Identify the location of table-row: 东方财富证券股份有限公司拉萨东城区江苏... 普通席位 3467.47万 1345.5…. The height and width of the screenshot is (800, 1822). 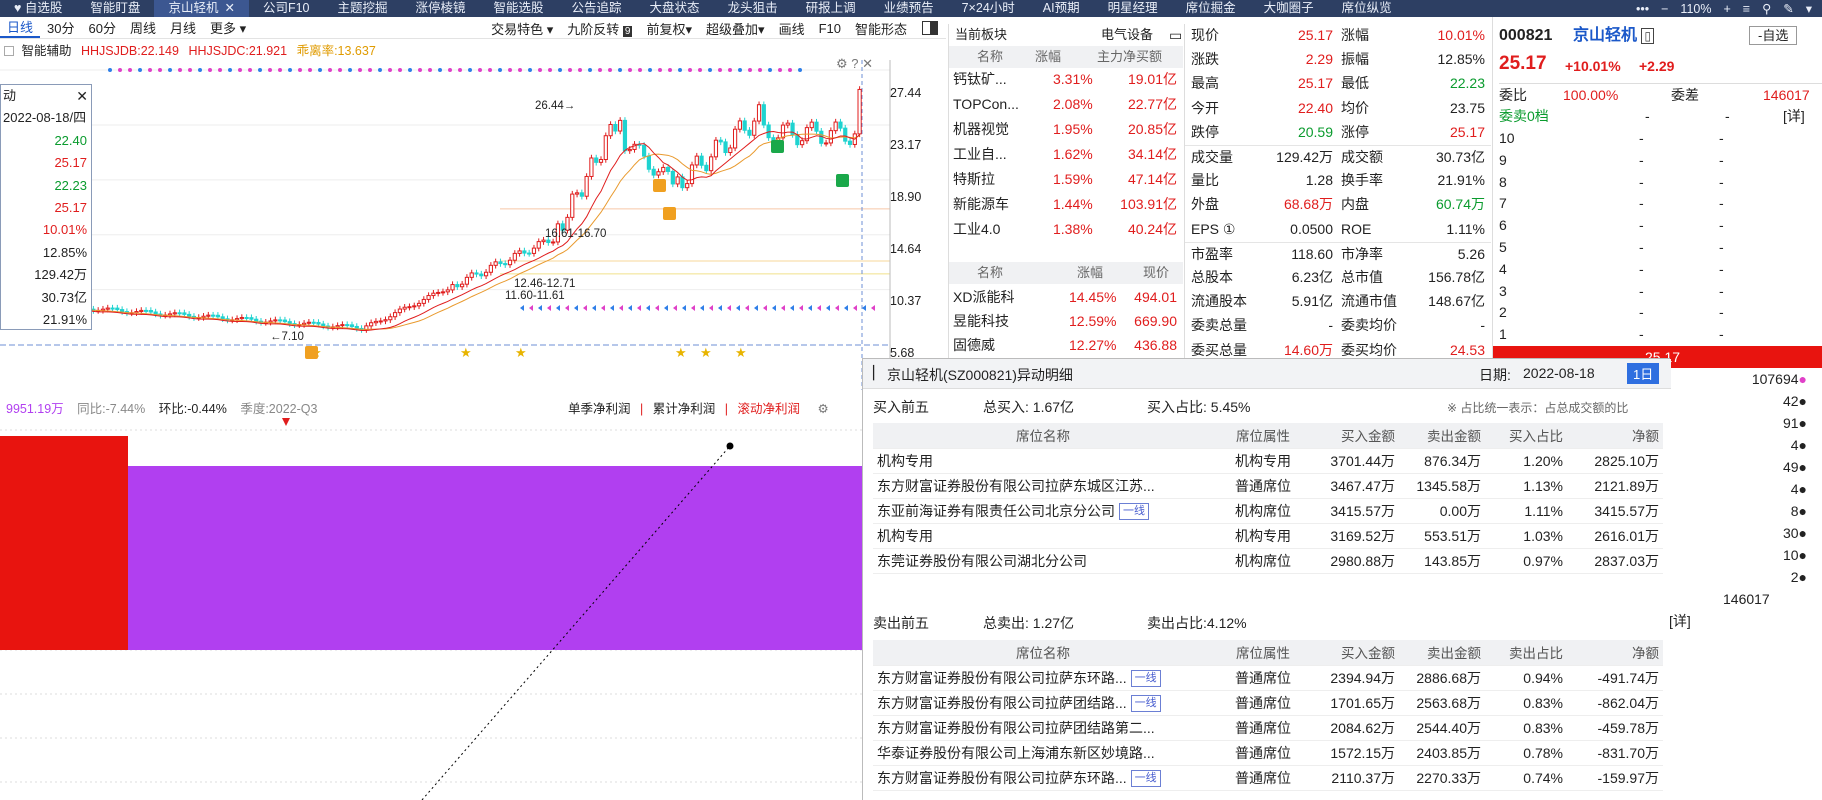
(1268, 486).